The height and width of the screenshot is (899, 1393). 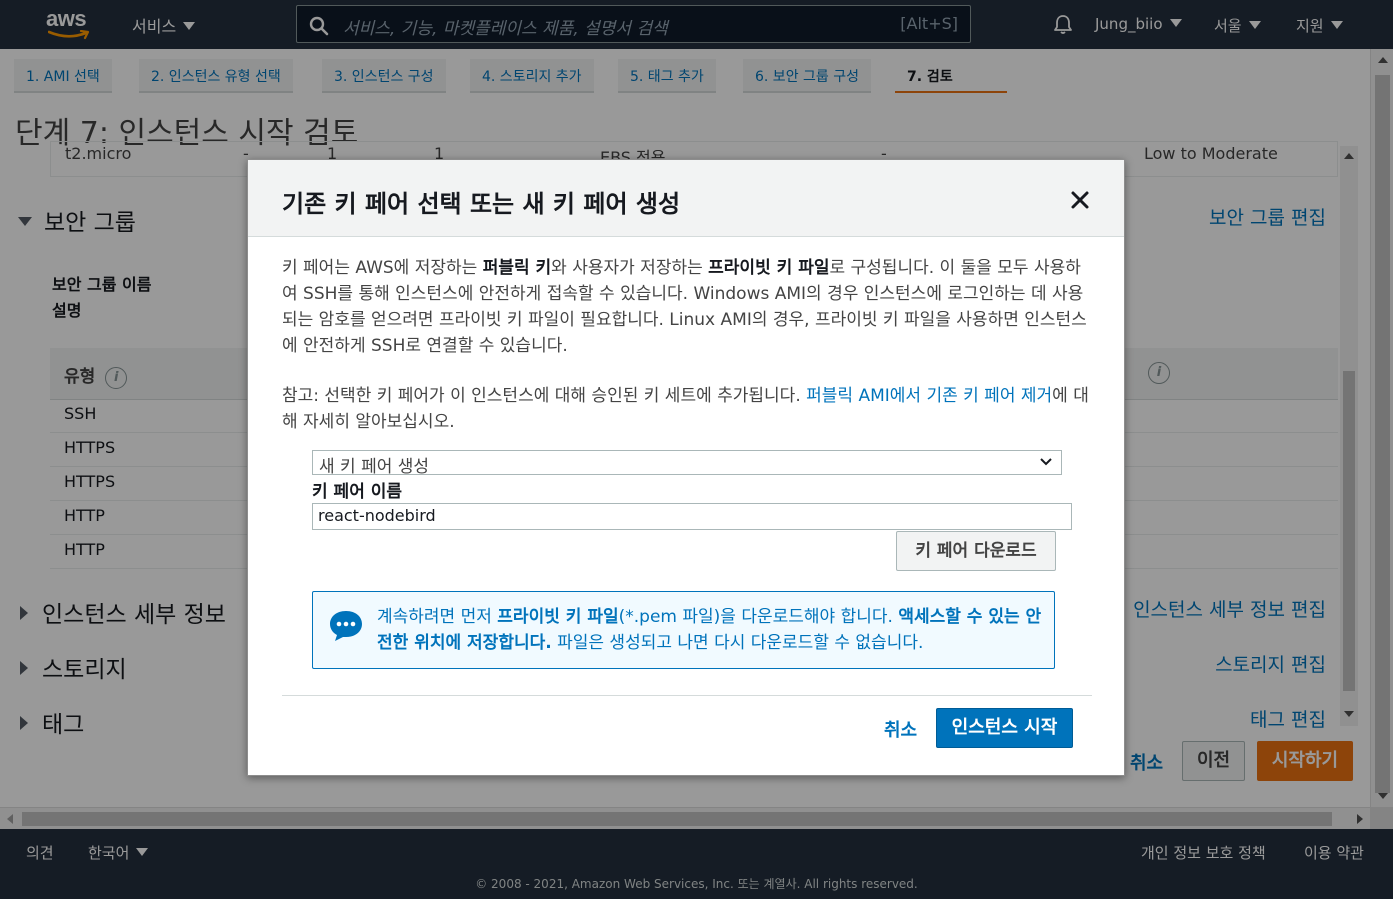 I want to click on key-pair-select: 새 키 페어 생성, so click(x=687, y=463).